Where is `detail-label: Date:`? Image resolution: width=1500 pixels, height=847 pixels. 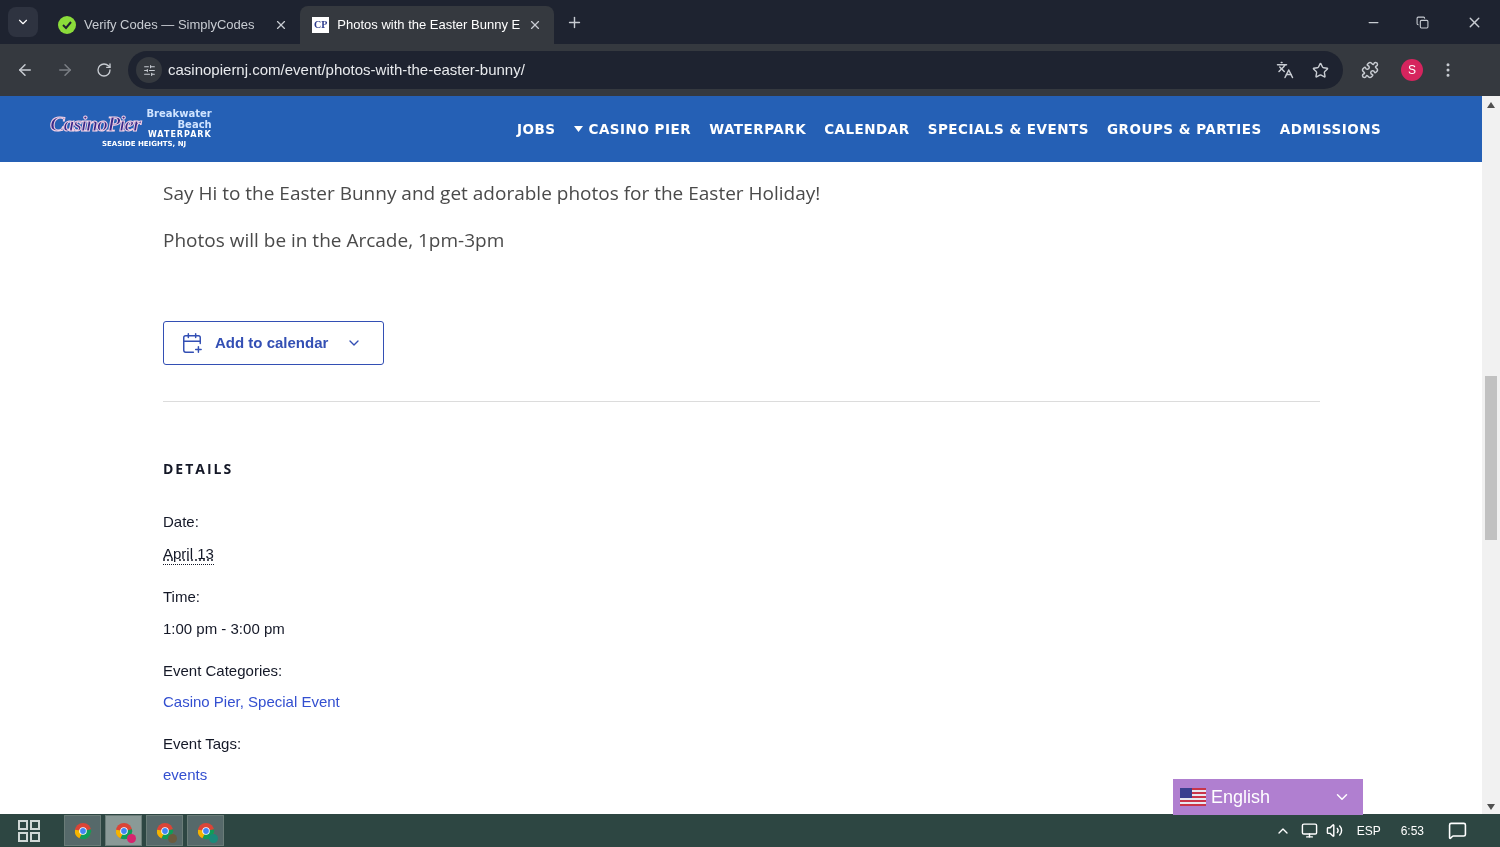
detail-label: Date: is located at coordinates (181, 522).